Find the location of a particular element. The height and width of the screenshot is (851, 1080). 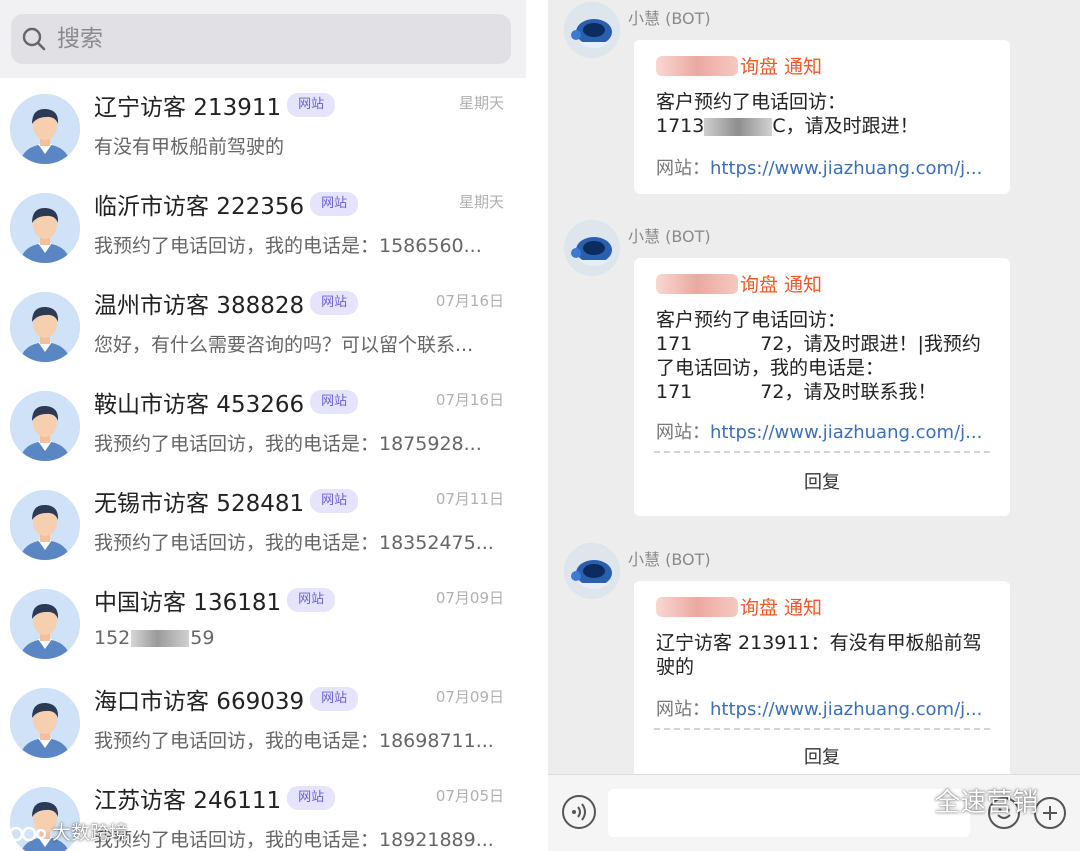

watermark-right: 全速营销 is located at coordinates (964, 800).